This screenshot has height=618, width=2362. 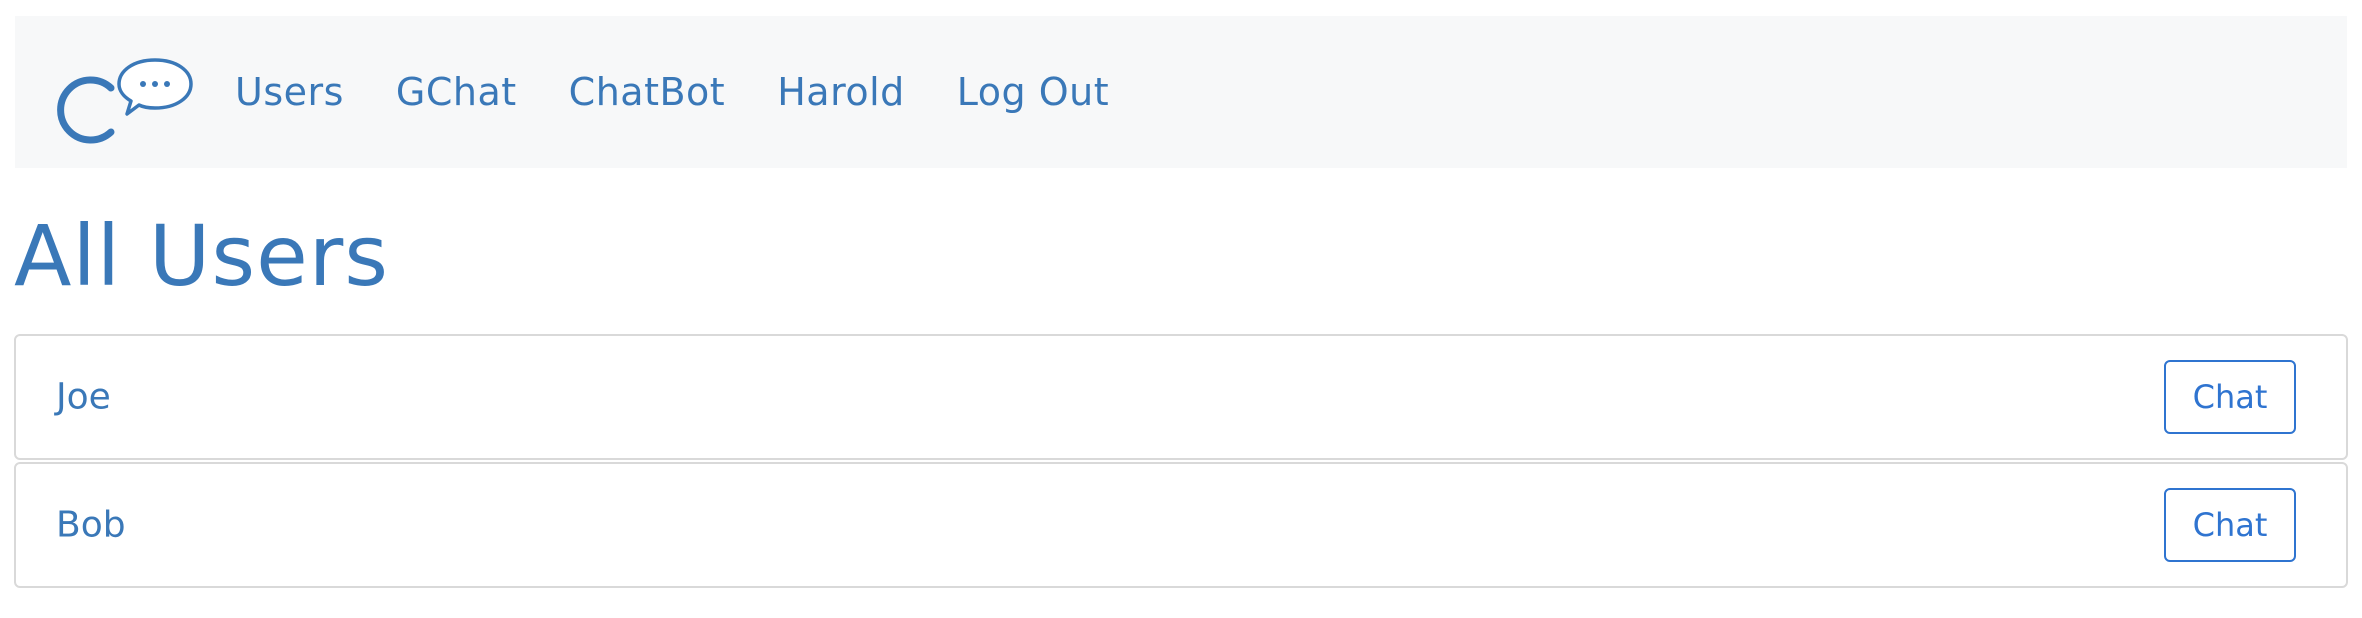 What do you see at coordinates (202, 256) in the screenshot?
I see `page-title: All Users` at bounding box center [202, 256].